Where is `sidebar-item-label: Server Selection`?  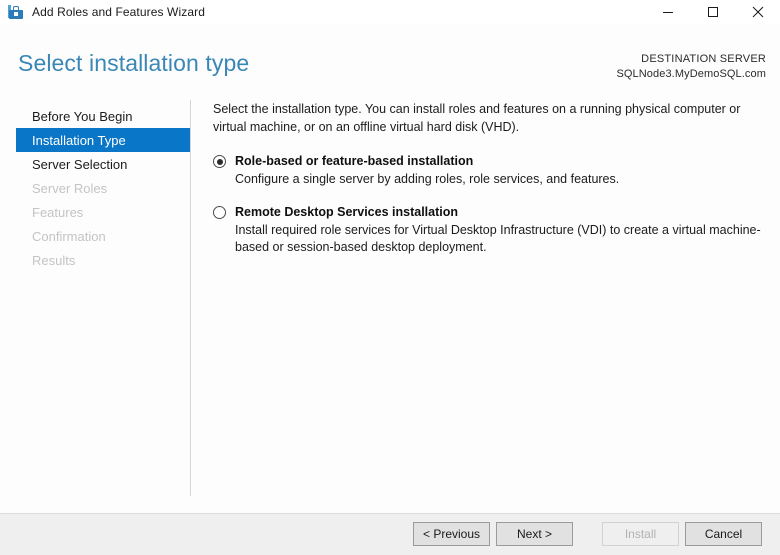 sidebar-item-label: Server Selection is located at coordinates (80, 164).